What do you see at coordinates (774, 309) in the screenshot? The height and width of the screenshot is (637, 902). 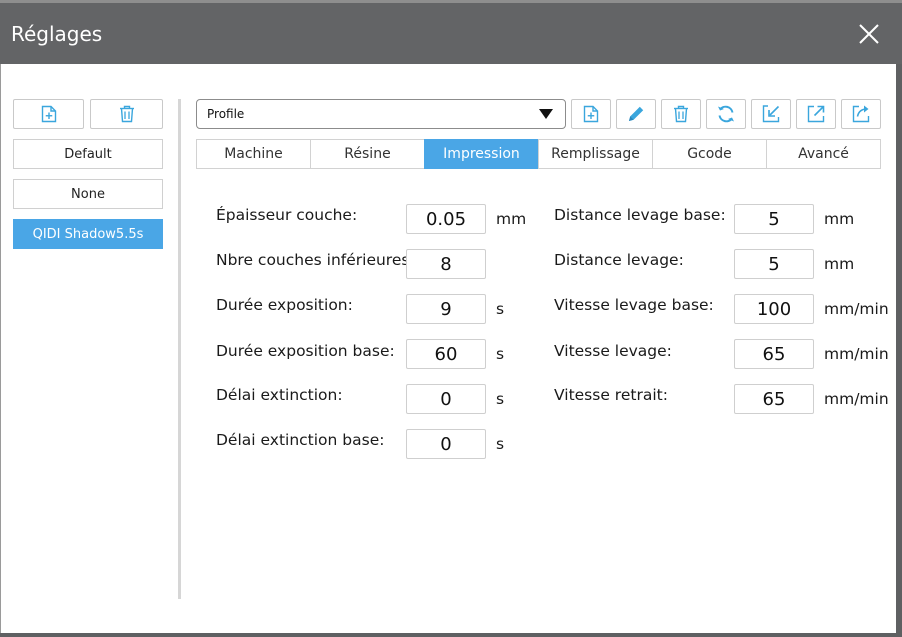 I see `bottom-lift-speed-input` at bounding box center [774, 309].